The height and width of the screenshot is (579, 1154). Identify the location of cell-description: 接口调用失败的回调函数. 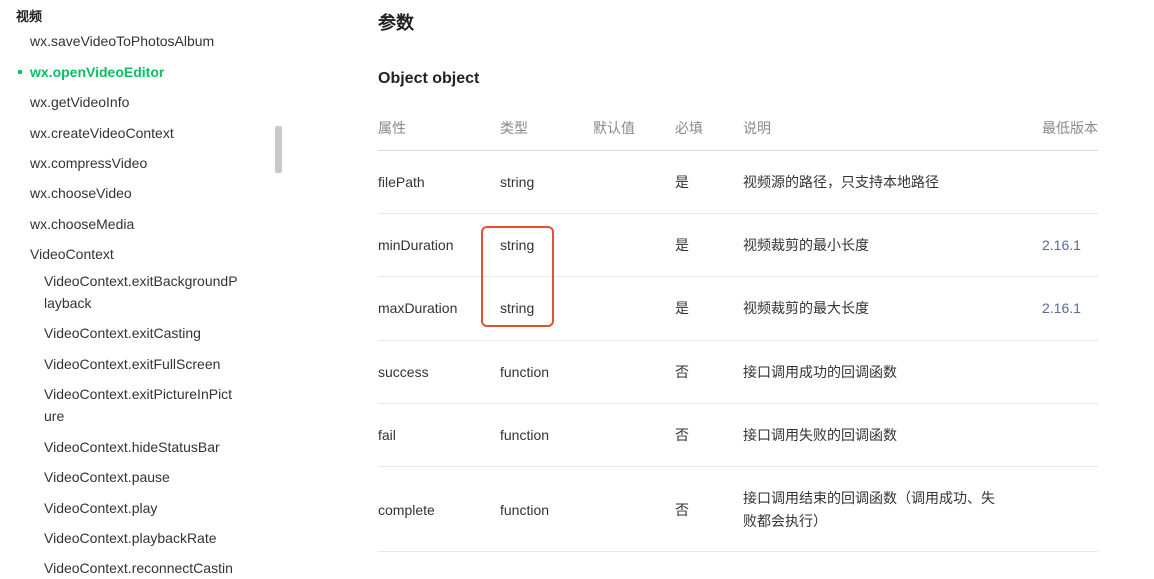
(820, 435).